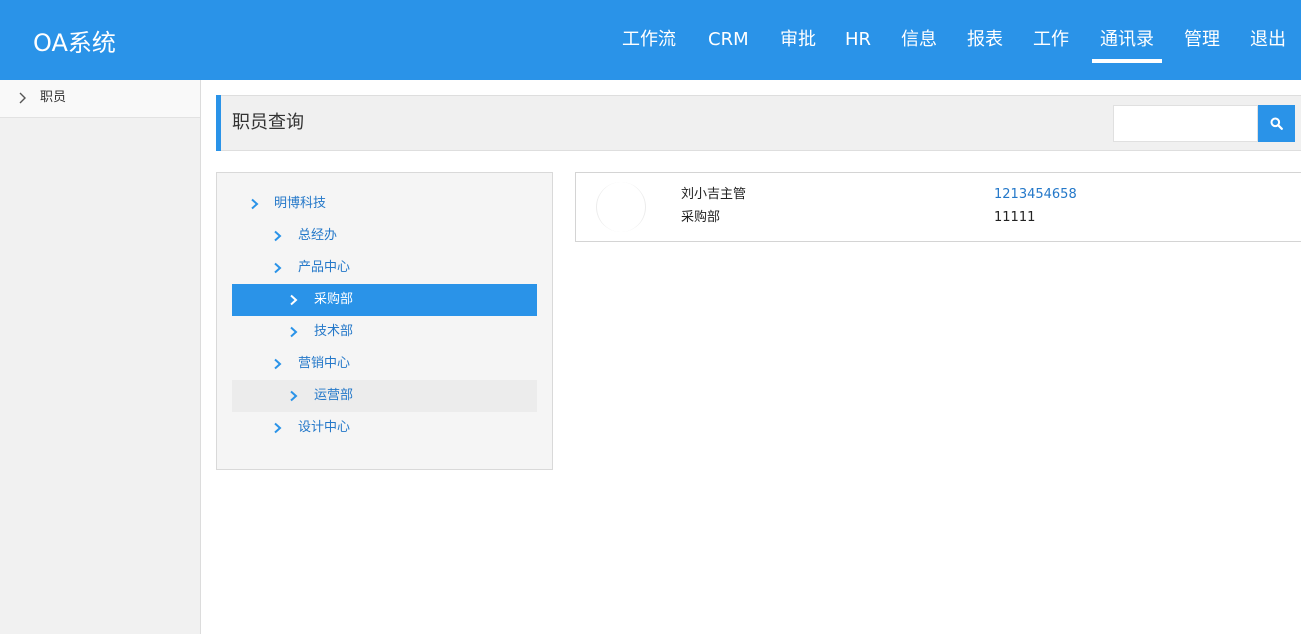 This screenshot has width=1301, height=634. What do you see at coordinates (1035, 195) in the screenshot?
I see `employee-phone-link: 1213454658` at bounding box center [1035, 195].